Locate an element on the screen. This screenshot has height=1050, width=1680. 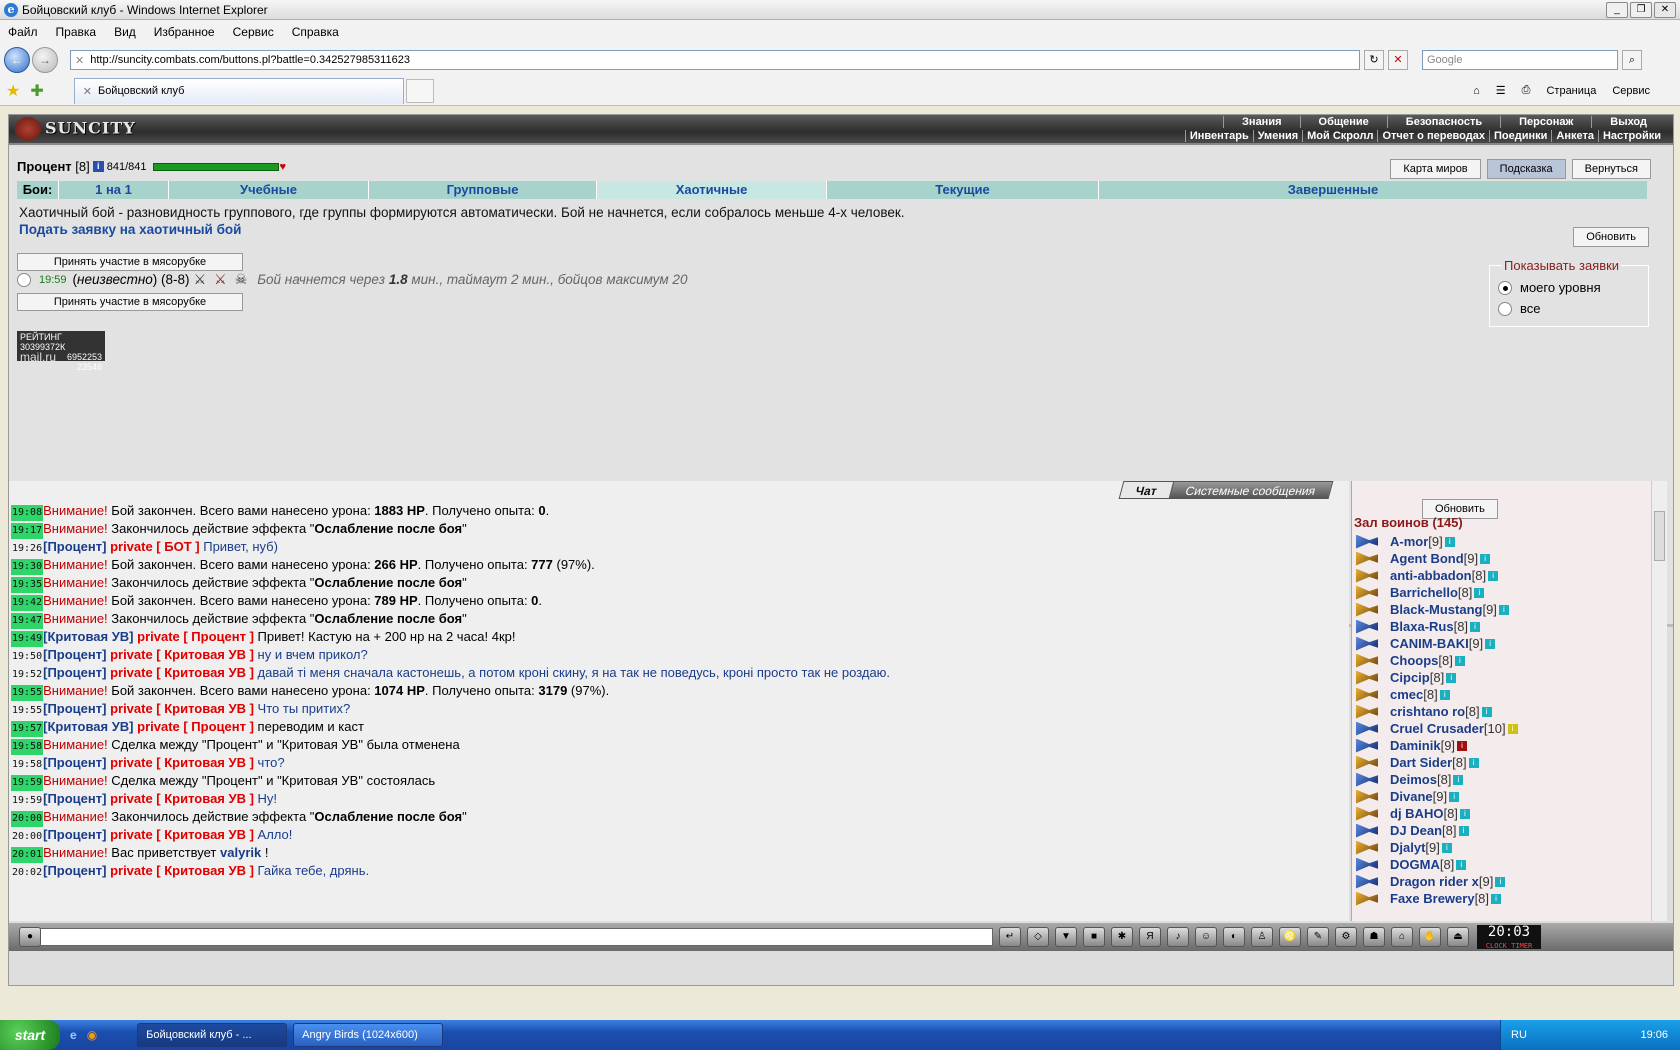
add-favorites-icon: ✚ is located at coordinates (36, 91).